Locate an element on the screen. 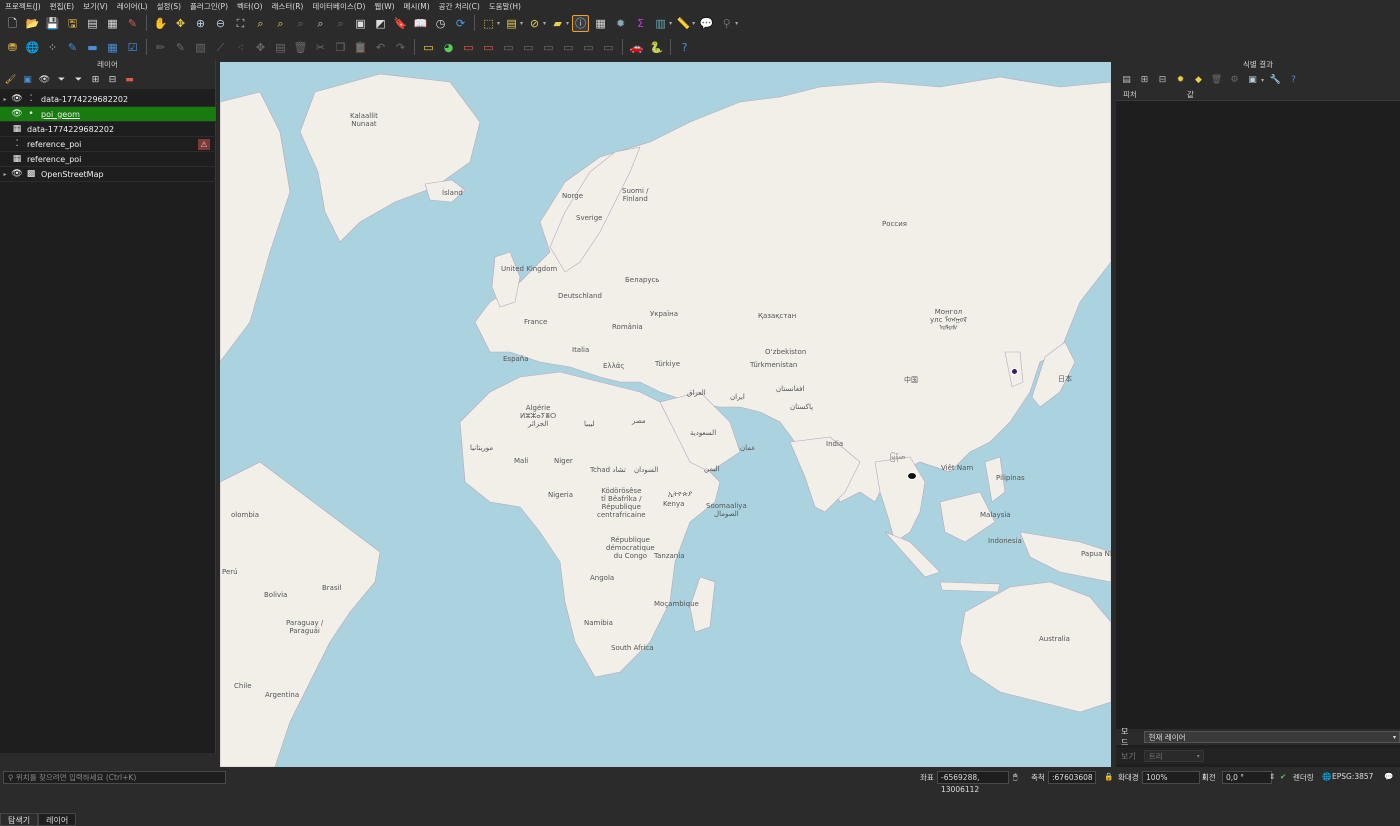 This screenshot has width=1400, height=826. diagram-icon: ◕ is located at coordinates (448, 47).